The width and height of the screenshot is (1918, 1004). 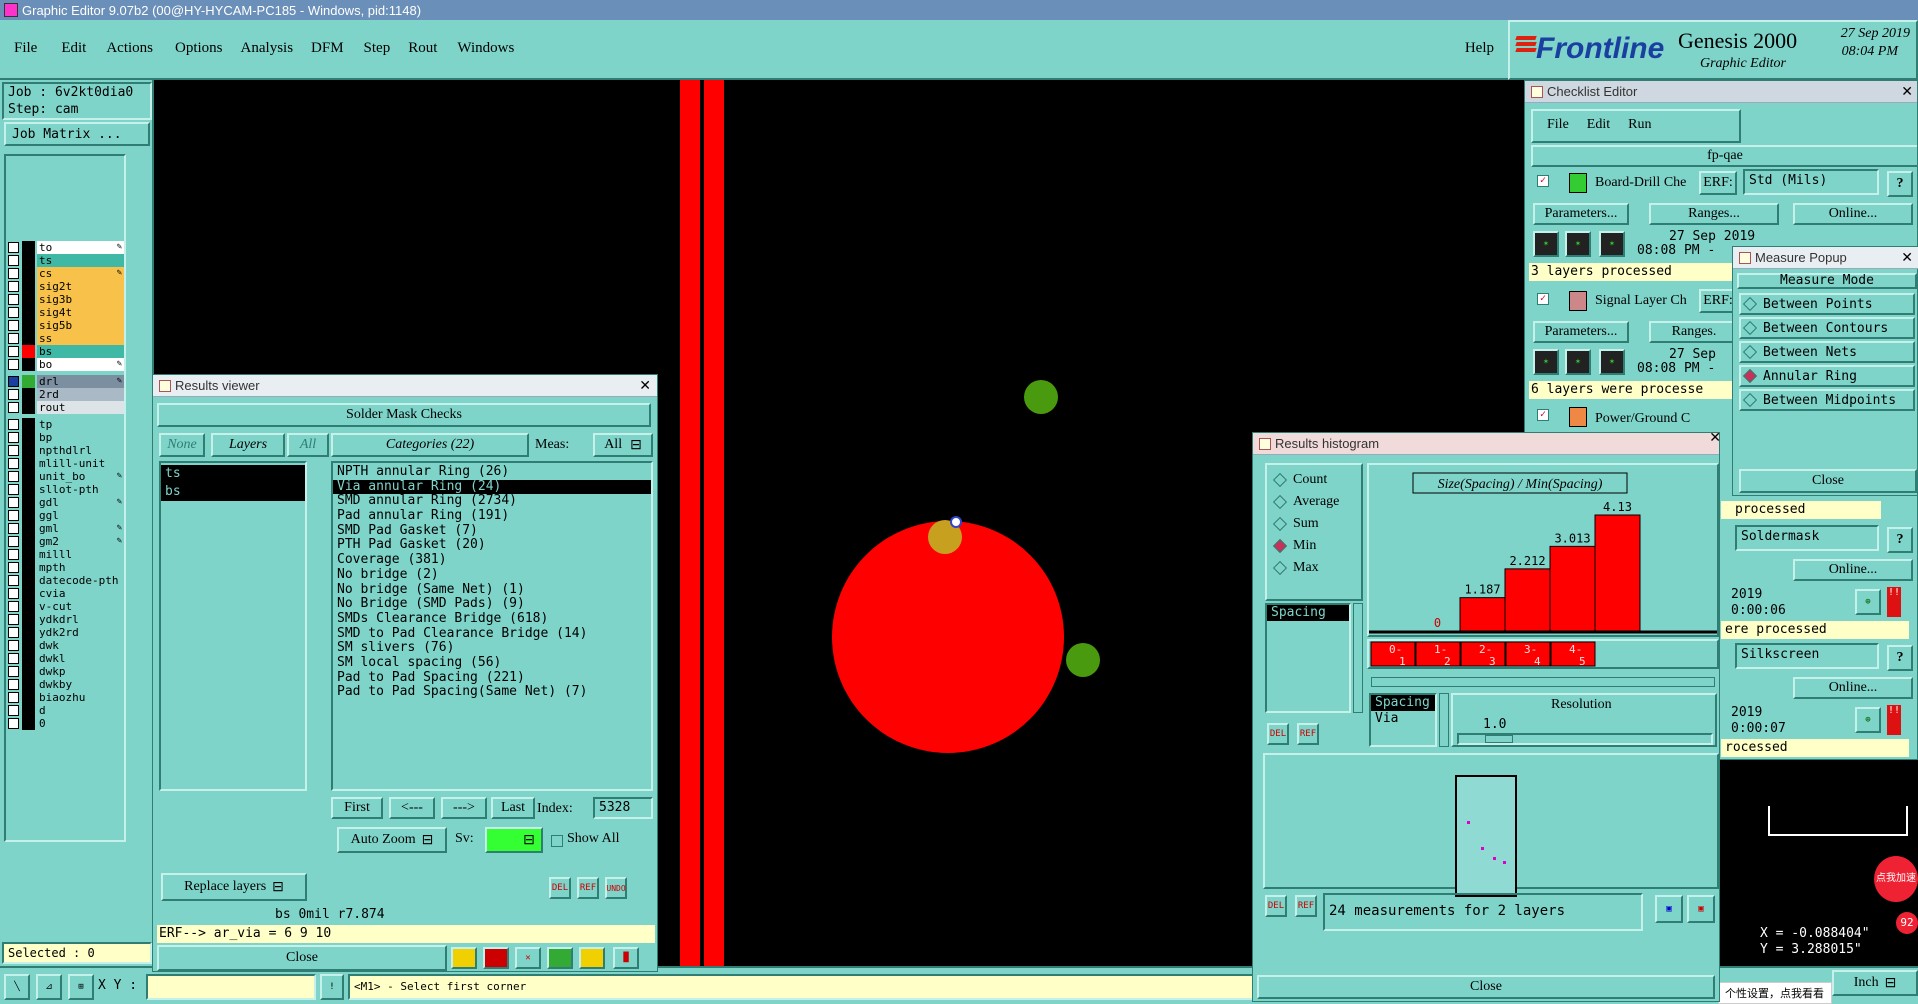 What do you see at coordinates (1479, 48) in the screenshot?
I see `menu-help: Help` at bounding box center [1479, 48].